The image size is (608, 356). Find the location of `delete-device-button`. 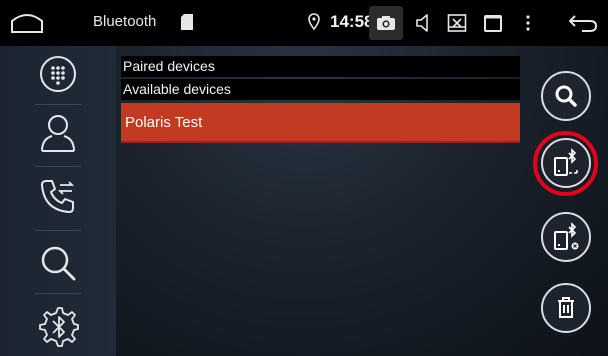

delete-device-button is located at coordinates (566, 308).